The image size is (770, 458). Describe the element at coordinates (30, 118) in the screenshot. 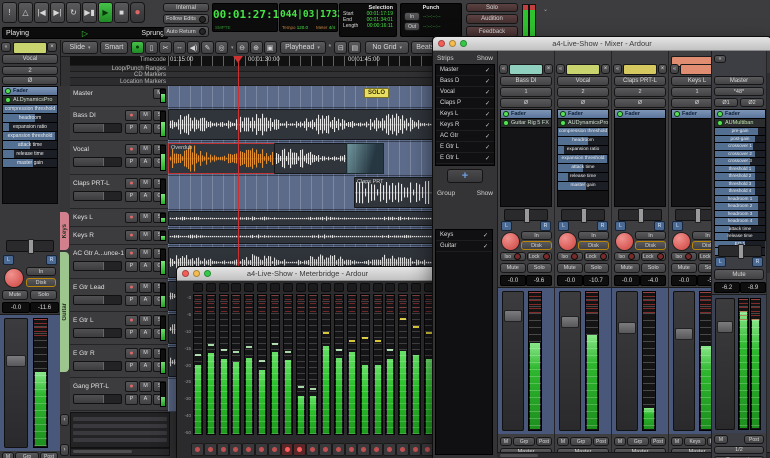

I see `plugin-param-headroom: headroom` at that location.